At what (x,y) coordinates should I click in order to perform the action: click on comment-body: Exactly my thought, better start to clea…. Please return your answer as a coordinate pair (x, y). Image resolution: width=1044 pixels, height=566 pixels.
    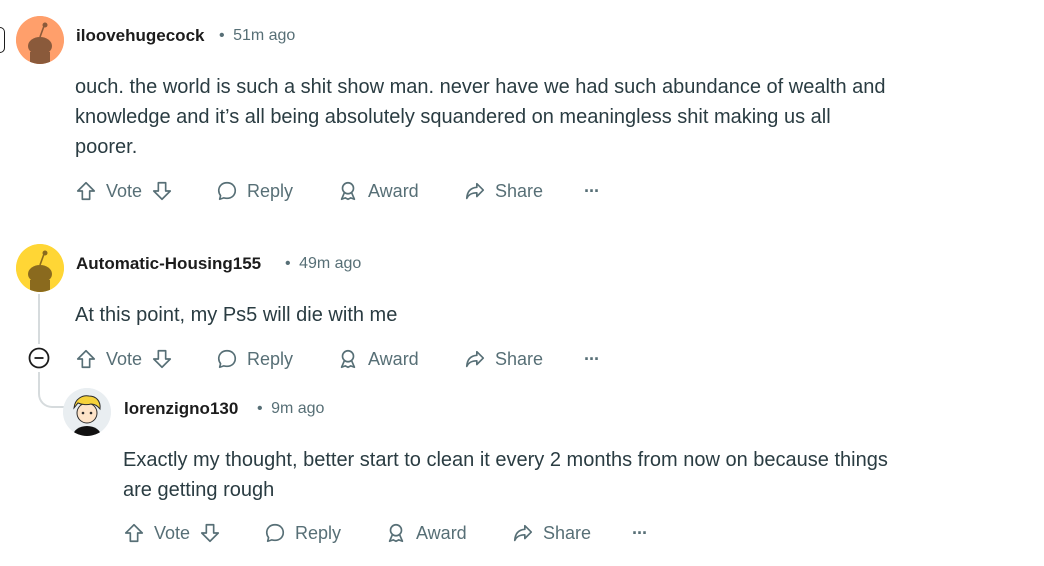
    Looking at the image, I should click on (563, 475).